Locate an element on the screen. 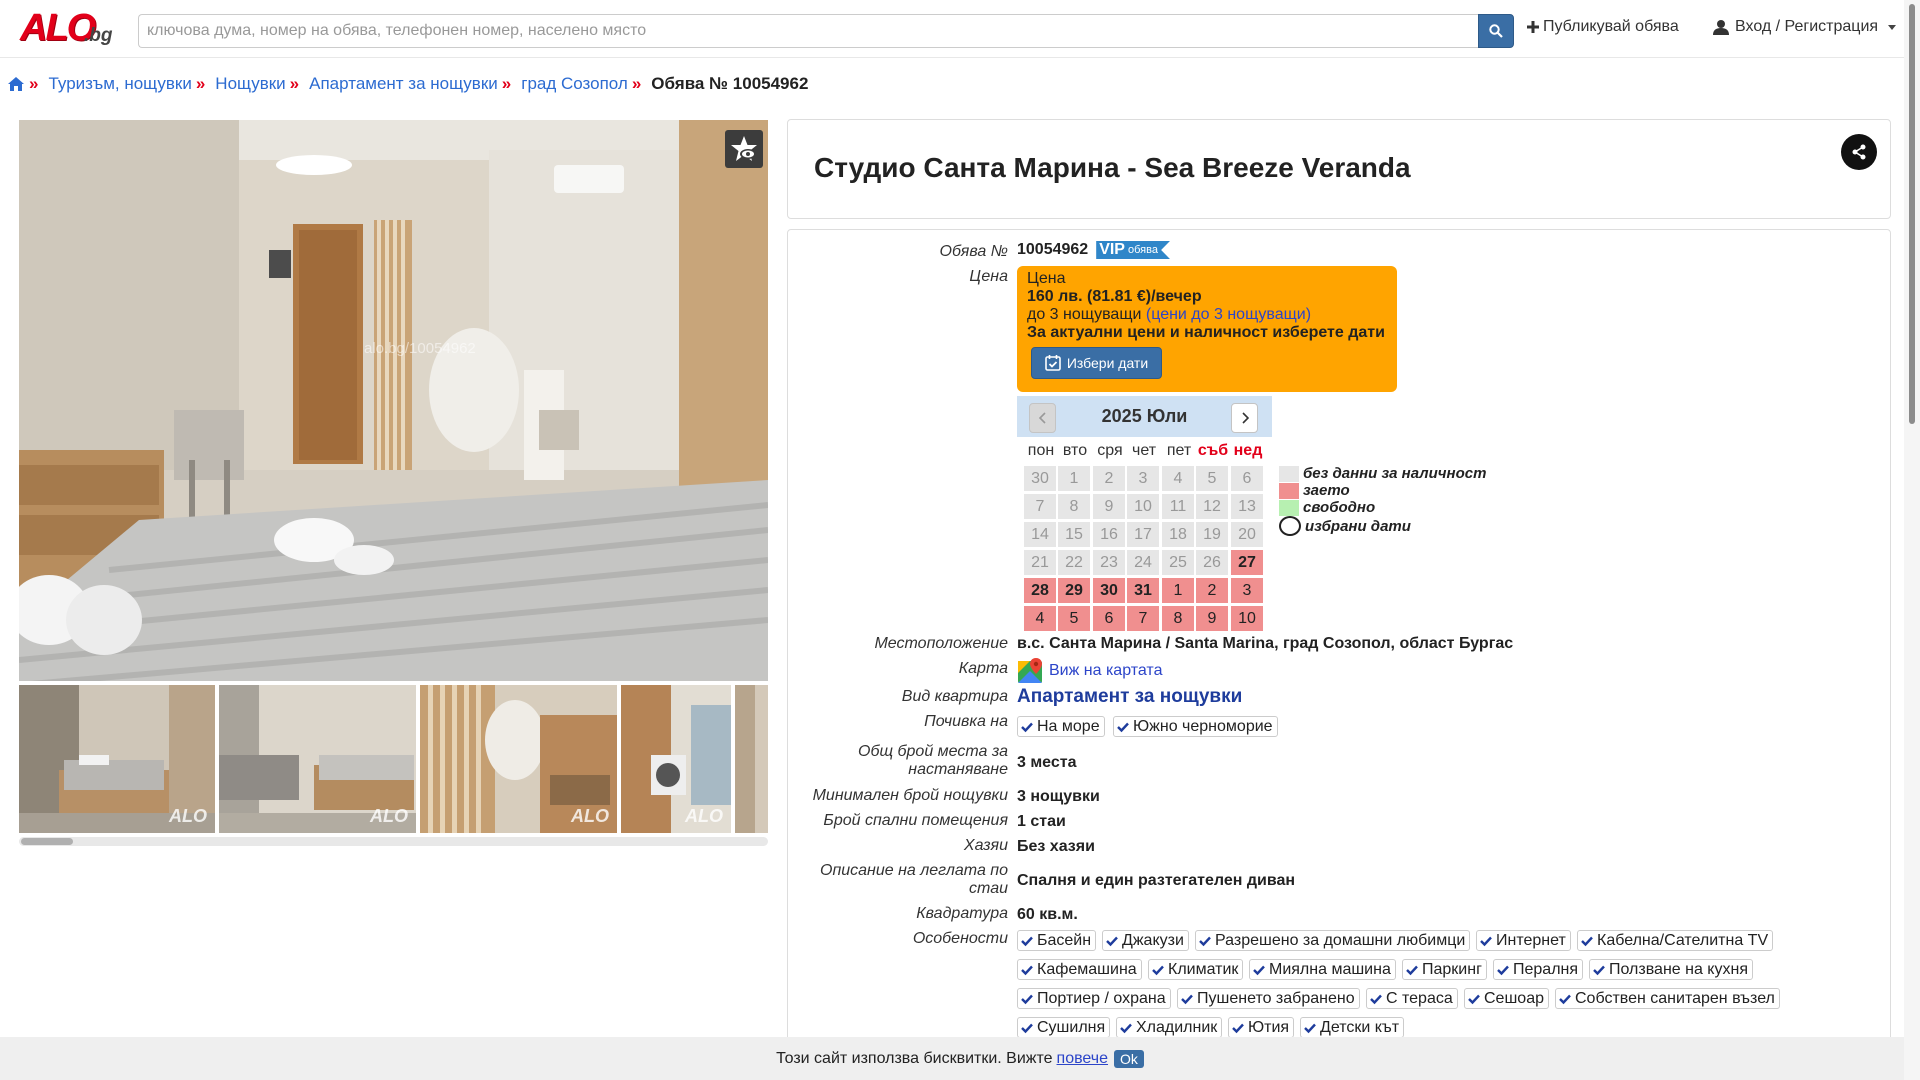 The height and width of the screenshot is (1080, 1920). view-map-link: Виж на картата is located at coordinates (1105, 671).